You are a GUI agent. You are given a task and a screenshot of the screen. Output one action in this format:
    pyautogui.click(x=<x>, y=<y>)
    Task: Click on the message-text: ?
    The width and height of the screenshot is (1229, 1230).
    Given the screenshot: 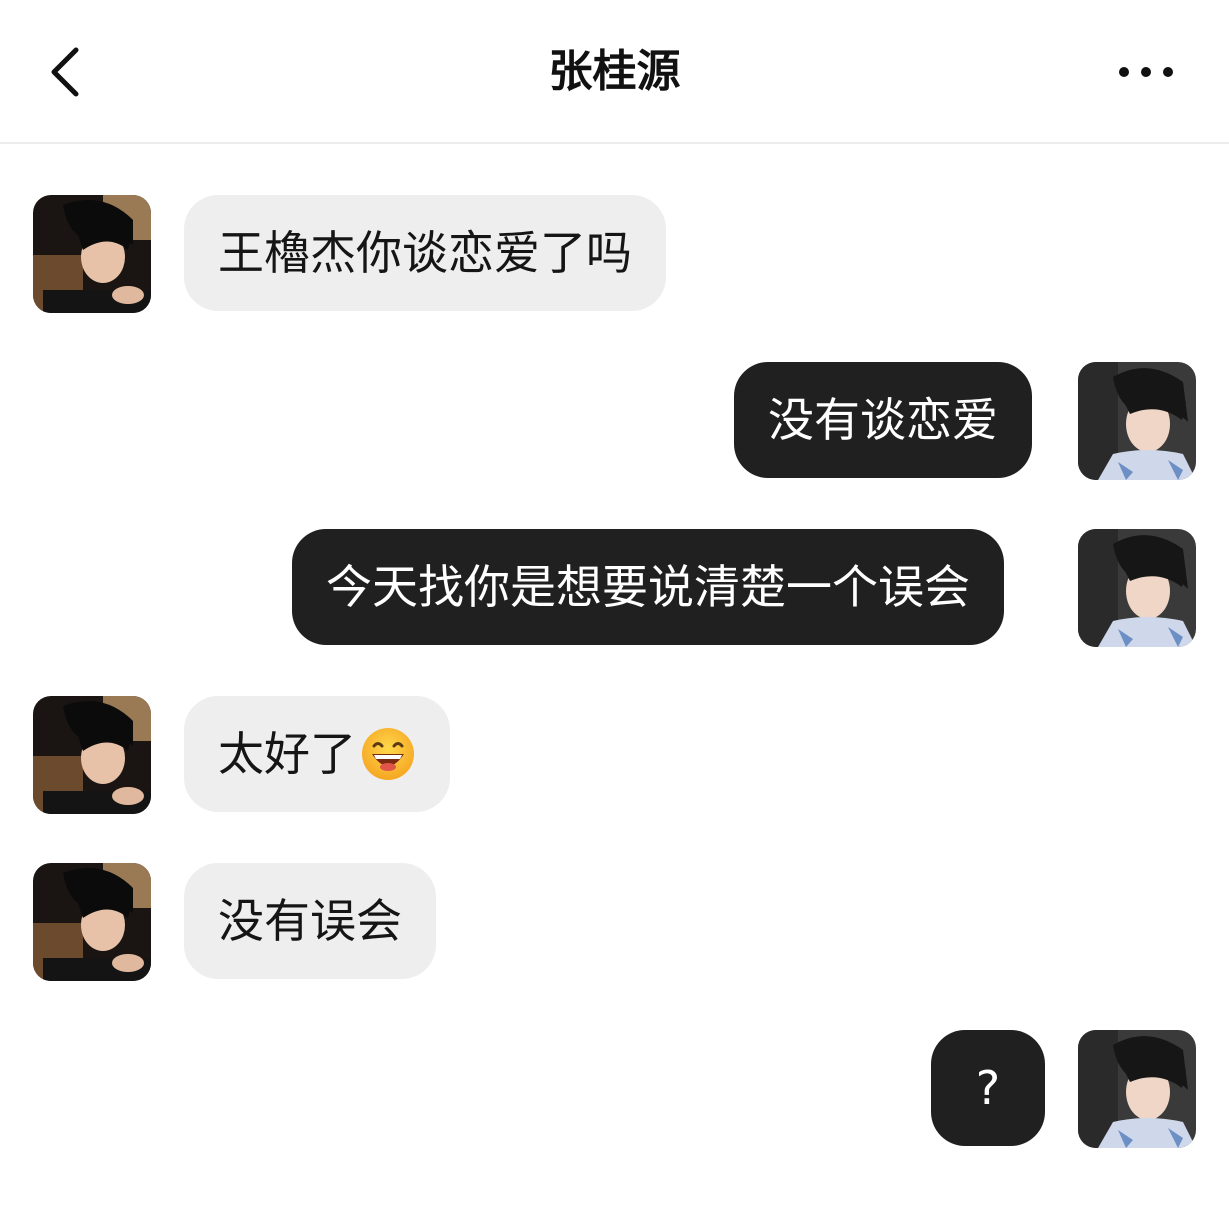 What is the action you would take?
    pyautogui.click(x=988, y=1088)
    